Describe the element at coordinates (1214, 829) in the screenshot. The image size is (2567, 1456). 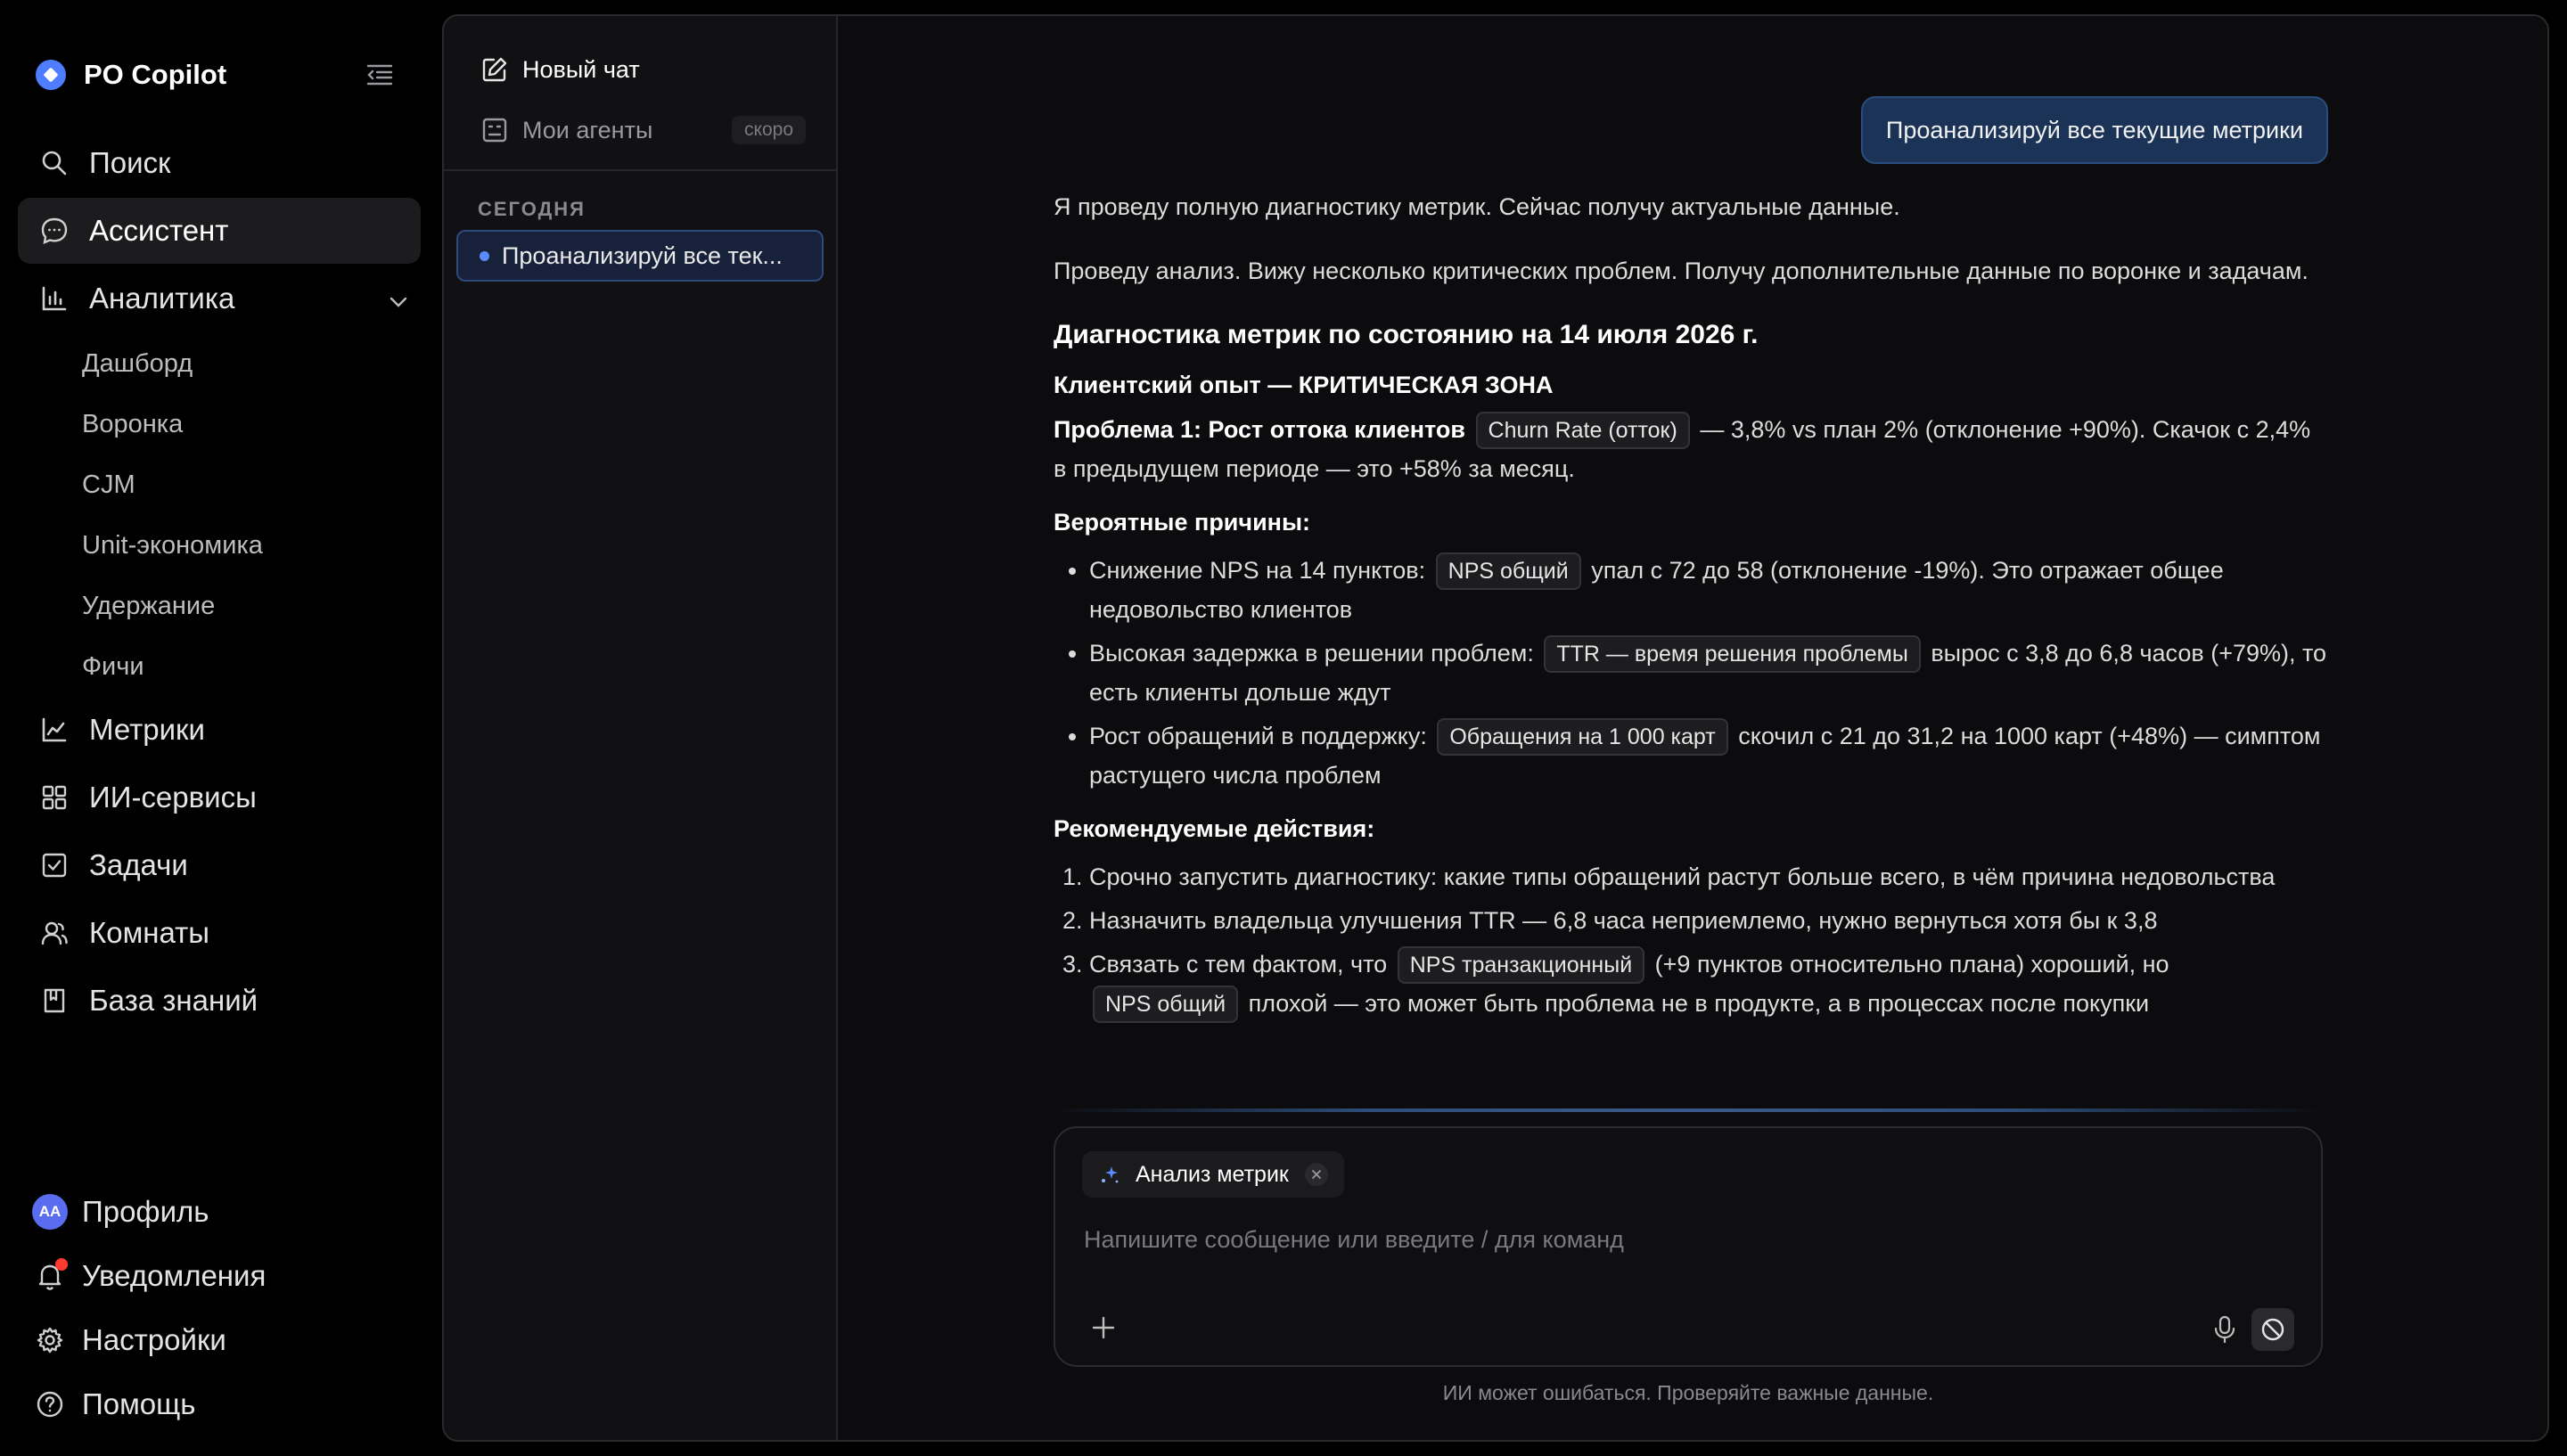
I see `actions-heading: Рекомендуемые действия:` at that location.